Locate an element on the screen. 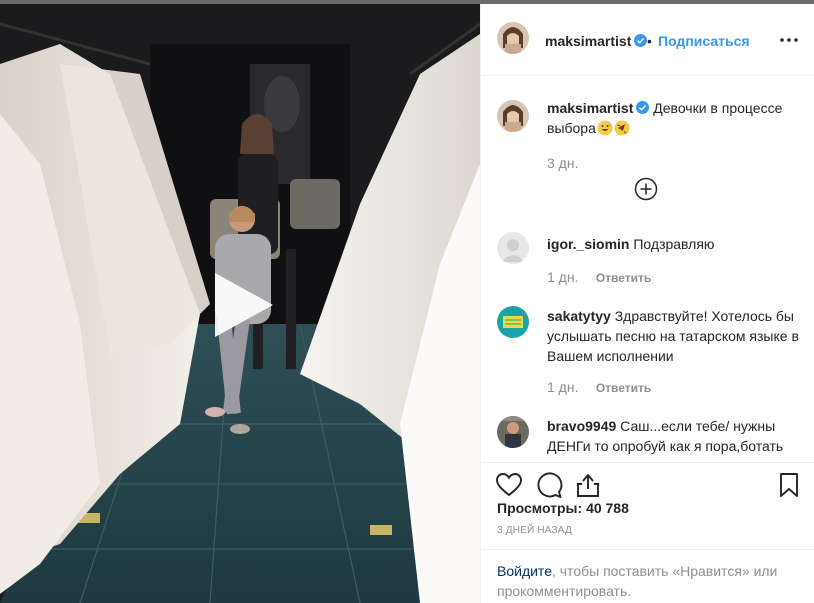 This screenshot has height=603, width=814. follow-button: Подписаться is located at coordinates (704, 41).